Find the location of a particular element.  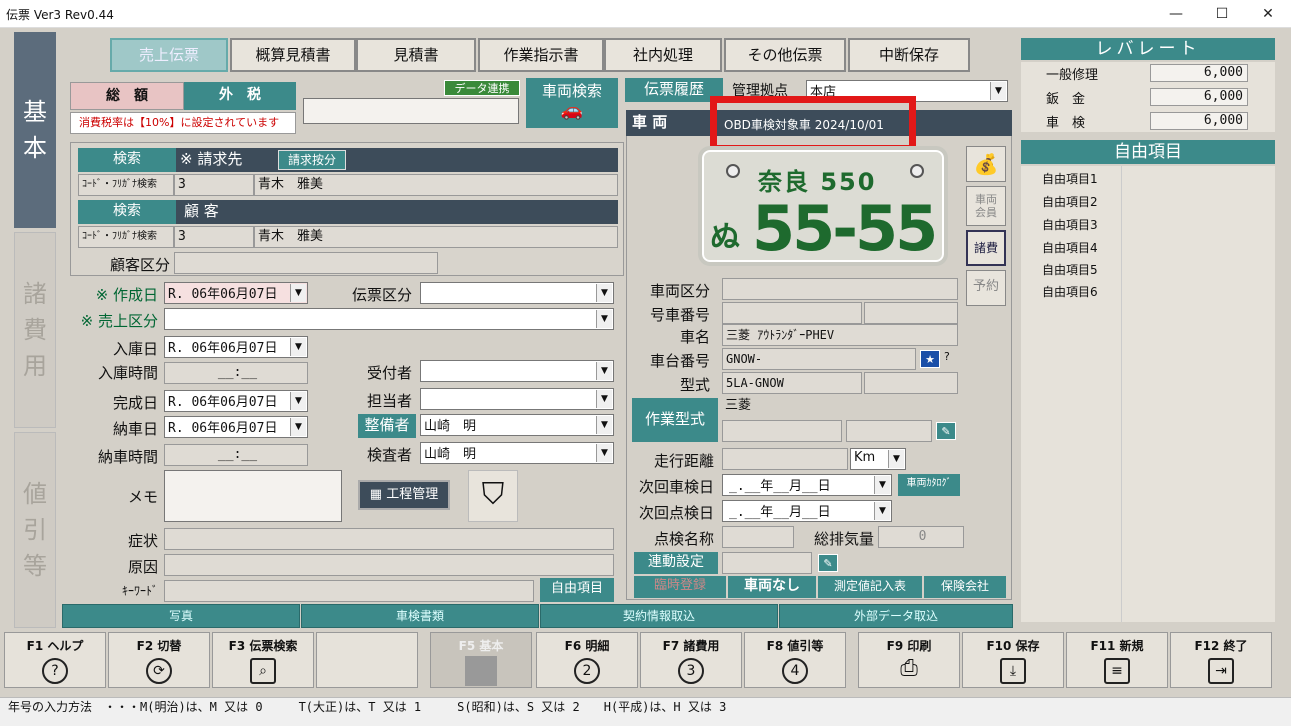

schedule-button: ▦ 工程管理 is located at coordinates (404, 495).